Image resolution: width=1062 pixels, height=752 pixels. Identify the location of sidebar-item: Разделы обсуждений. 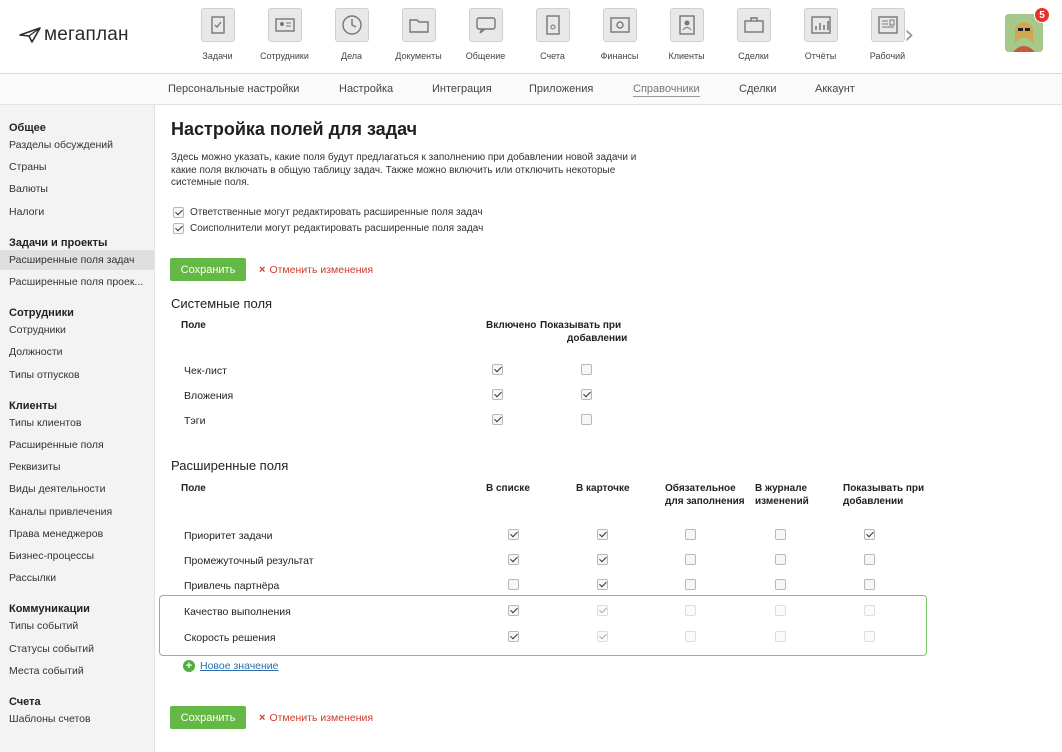
(77, 145).